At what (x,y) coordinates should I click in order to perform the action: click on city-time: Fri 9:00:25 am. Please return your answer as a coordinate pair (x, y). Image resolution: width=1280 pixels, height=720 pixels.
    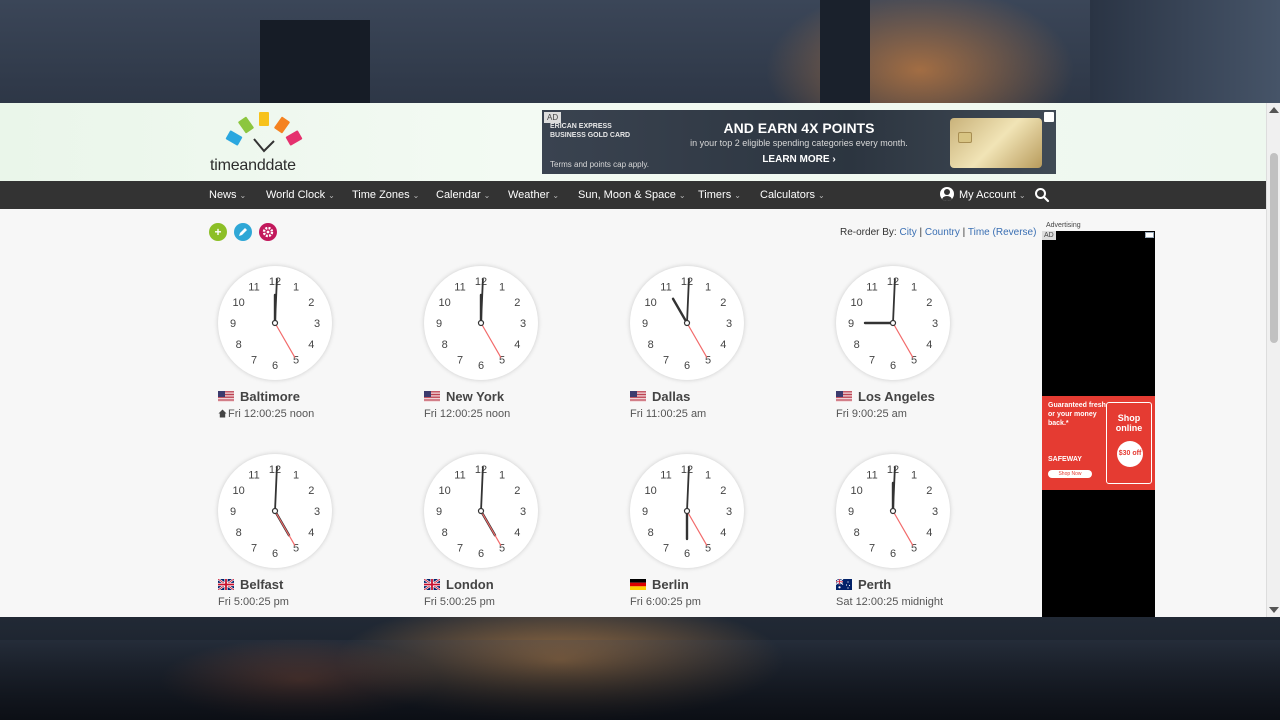
    Looking at the image, I should click on (871, 414).